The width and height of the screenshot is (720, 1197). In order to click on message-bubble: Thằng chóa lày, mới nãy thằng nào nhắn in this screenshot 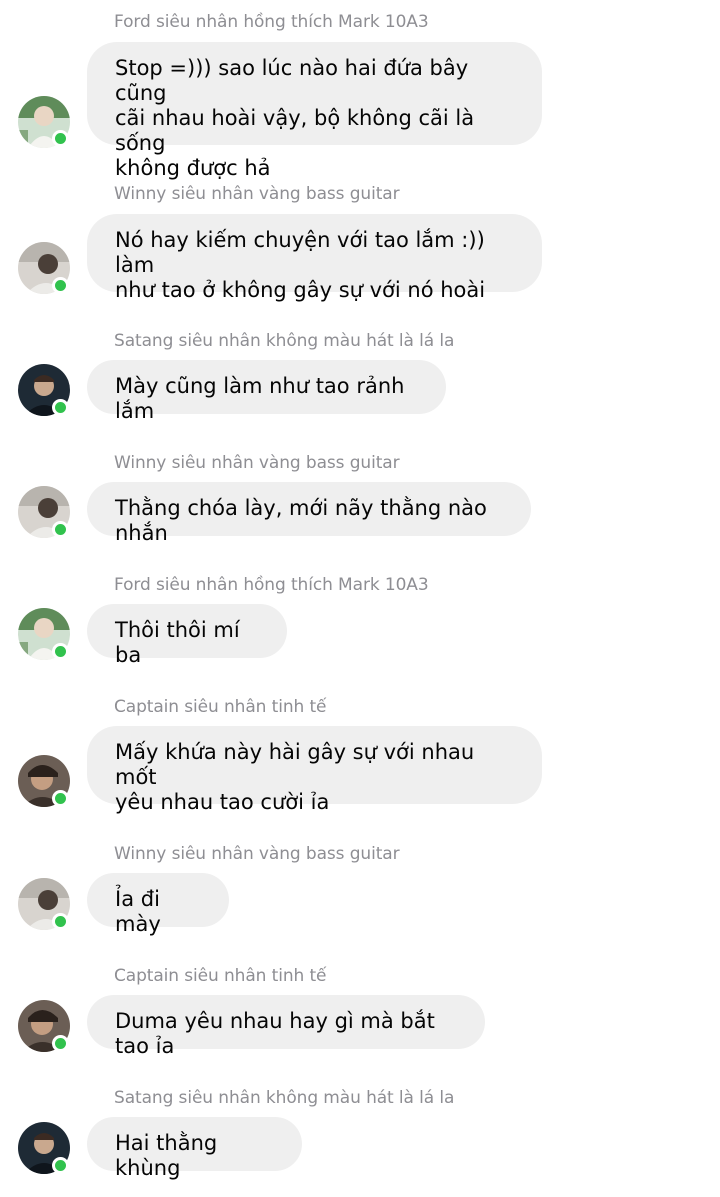, I will do `click(309, 513)`.